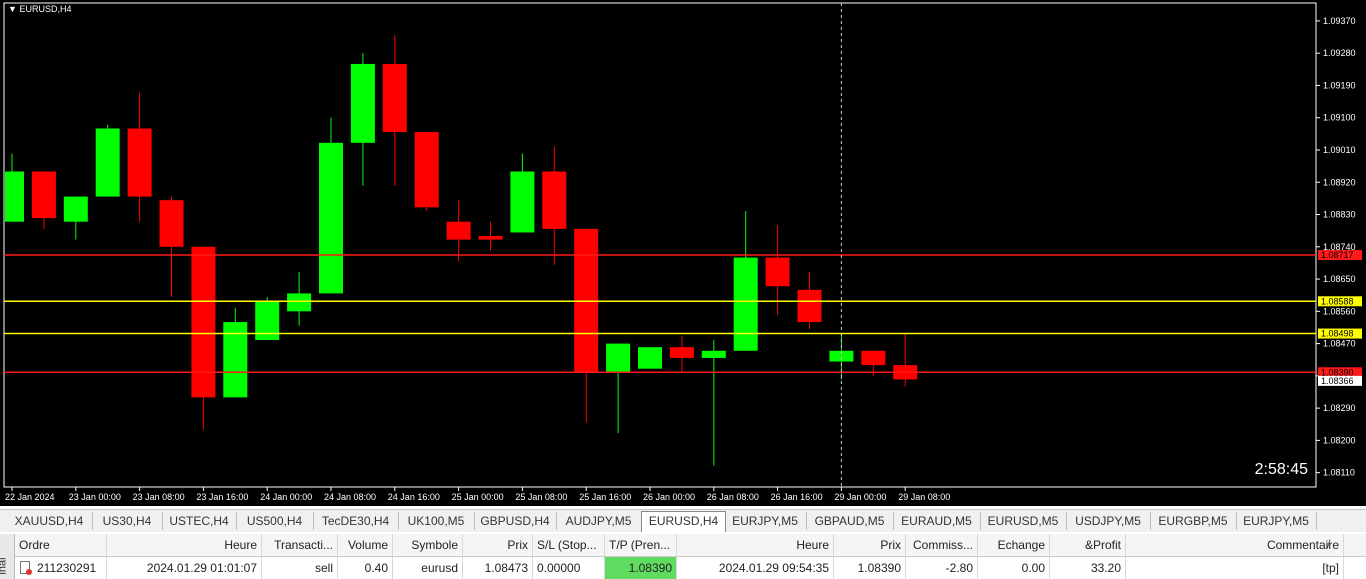  What do you see at coordinates (127, 521) in the screenshot?
I see `tab-us30-h4: US30,H4` at bounding box center [127, 521].